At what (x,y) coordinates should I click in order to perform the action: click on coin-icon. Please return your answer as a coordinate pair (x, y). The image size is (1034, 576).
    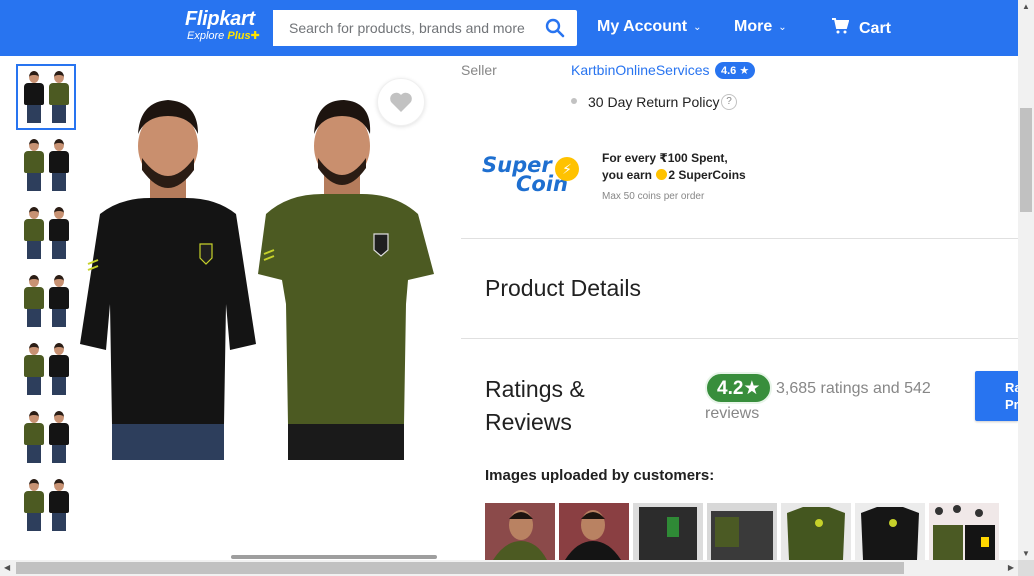
    Looking at the image, I should click on (662, 174).